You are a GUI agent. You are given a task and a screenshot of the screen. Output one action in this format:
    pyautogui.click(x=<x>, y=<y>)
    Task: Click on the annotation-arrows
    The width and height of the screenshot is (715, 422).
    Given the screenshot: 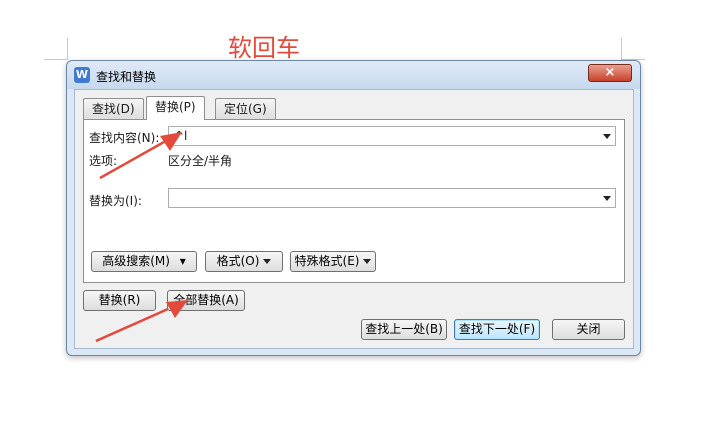 What is the action you would take?
    pyautogui.click(x=141, y=237)
    